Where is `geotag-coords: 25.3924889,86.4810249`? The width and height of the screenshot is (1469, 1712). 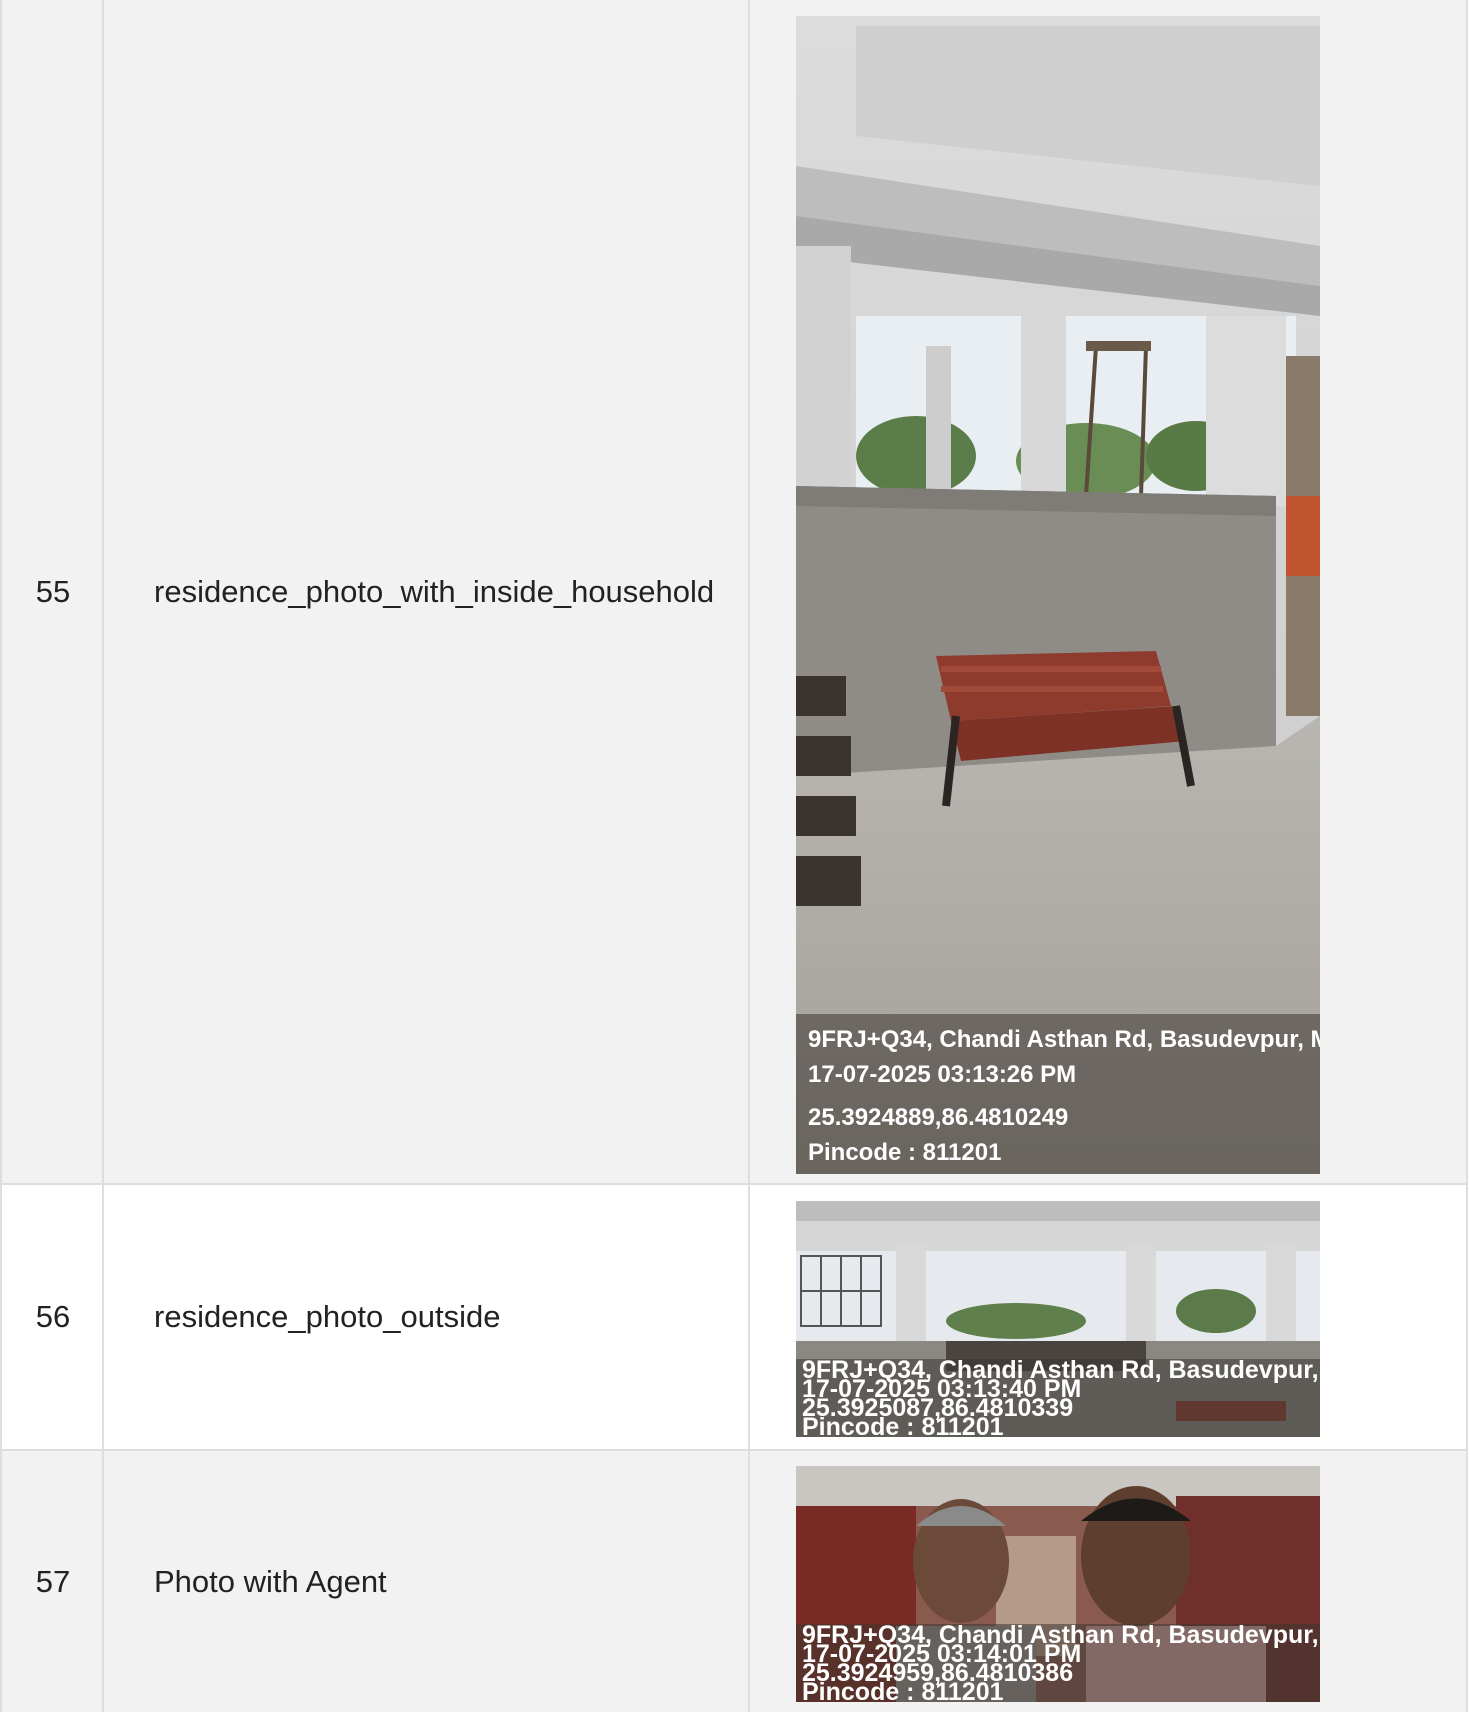 geotag-coords: 25.3924889,86.4810249 is located at coordinates (938, 1117).